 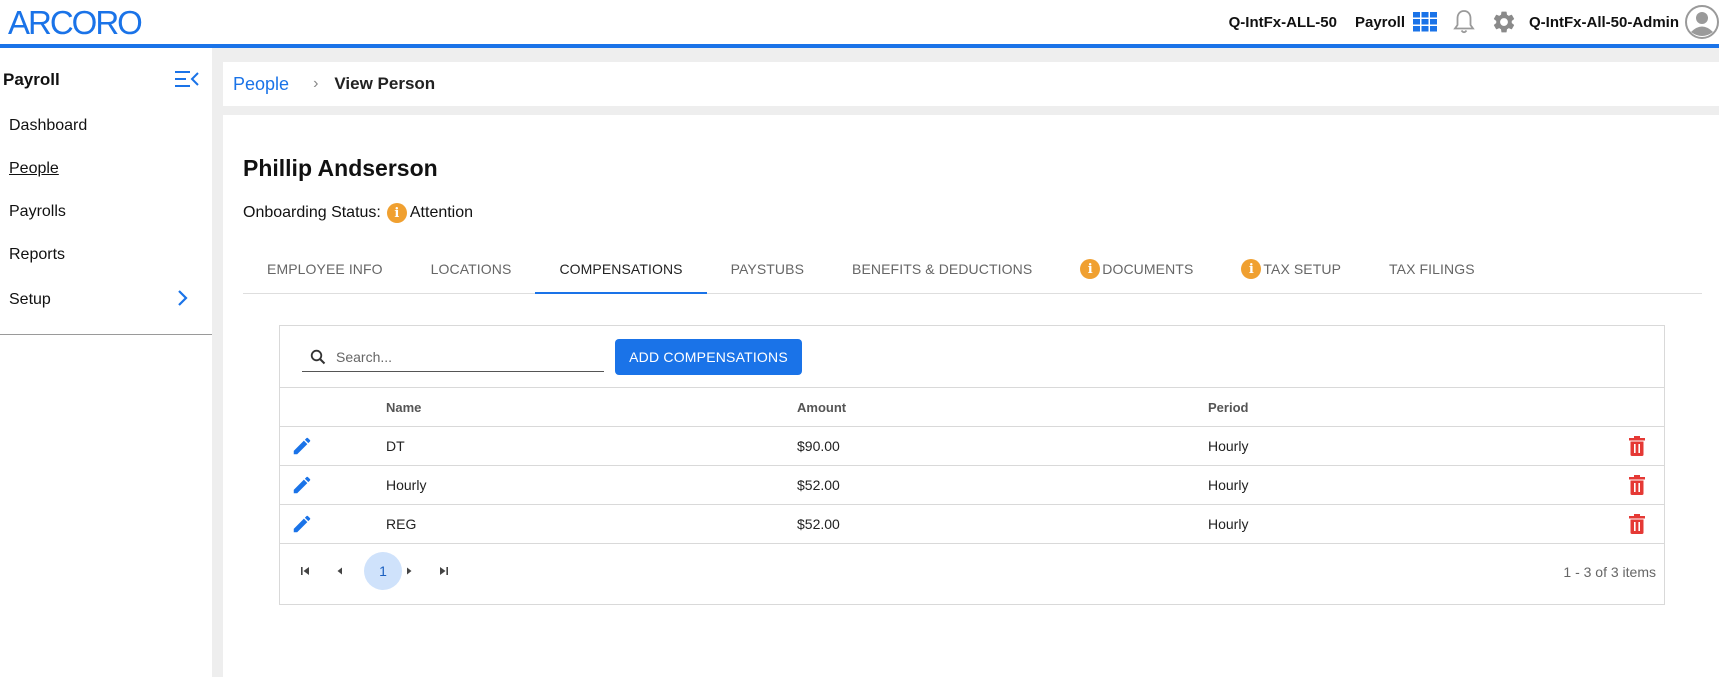 I want to click on tab-benefits-deductions: BENEFITS & DEDUCTIONS, so click(x=942, y=269).